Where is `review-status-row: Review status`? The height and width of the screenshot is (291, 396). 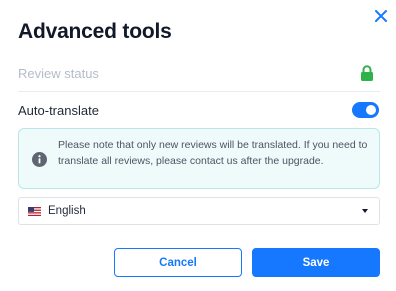 review-status-row: Review status is located at coordinates (199, 73).